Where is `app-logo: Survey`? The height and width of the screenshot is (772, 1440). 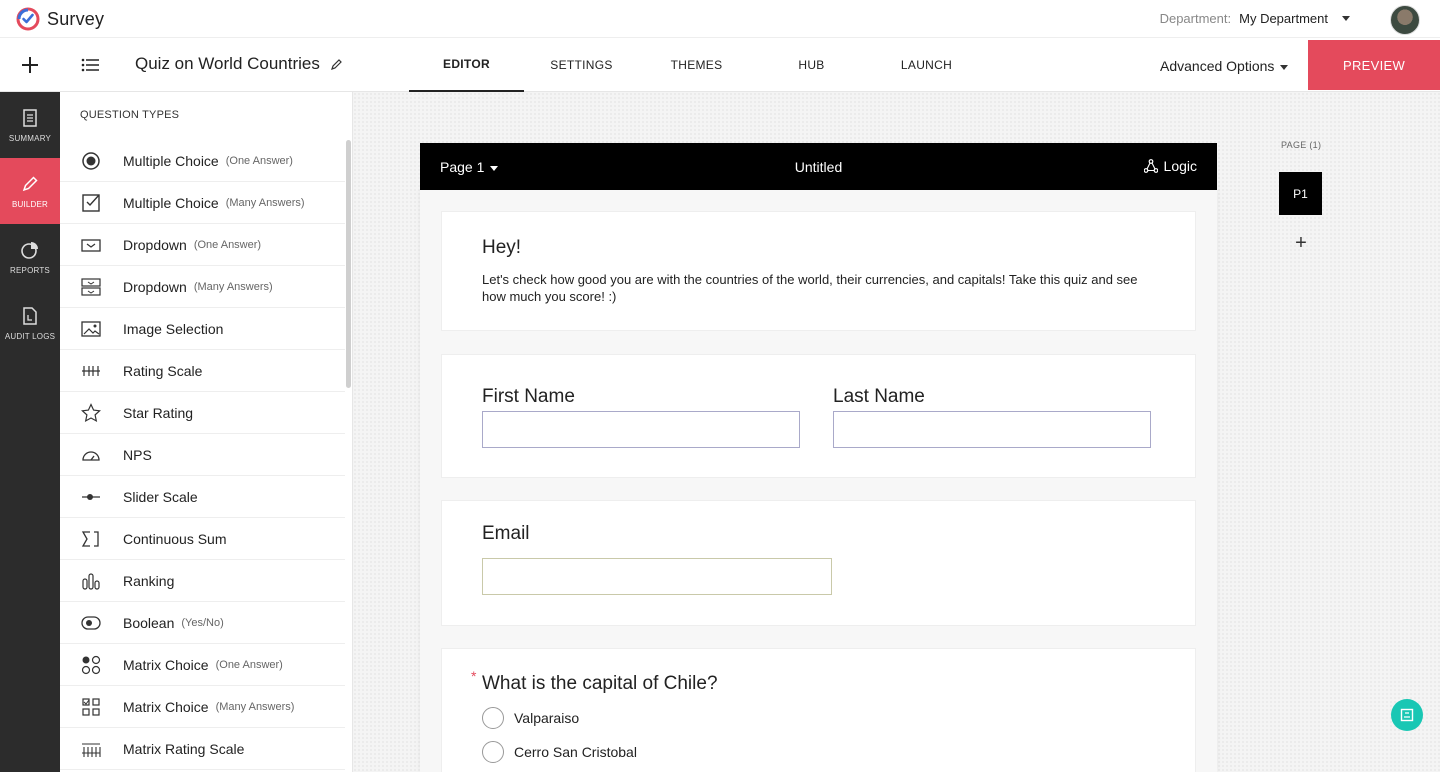 app-logo: Survey is located at coordinates (60, 19).